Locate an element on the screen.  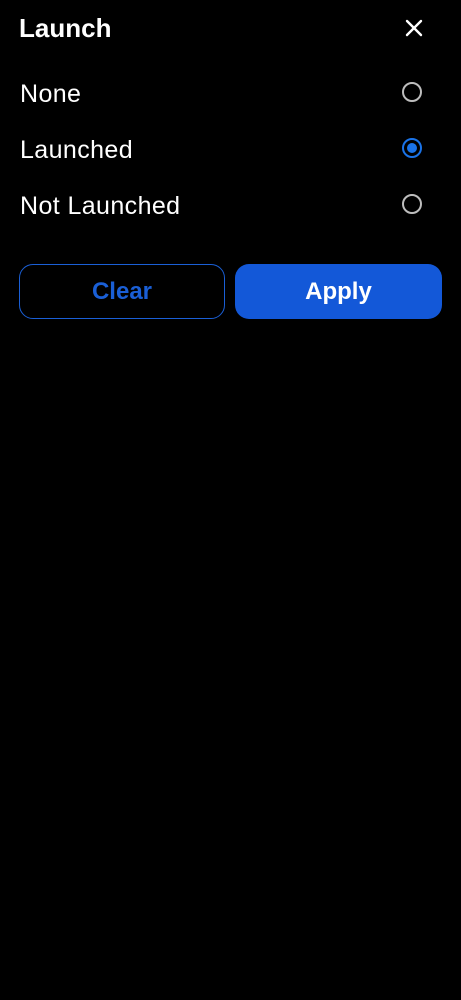
close-icon is located at coordinates (414, 28).